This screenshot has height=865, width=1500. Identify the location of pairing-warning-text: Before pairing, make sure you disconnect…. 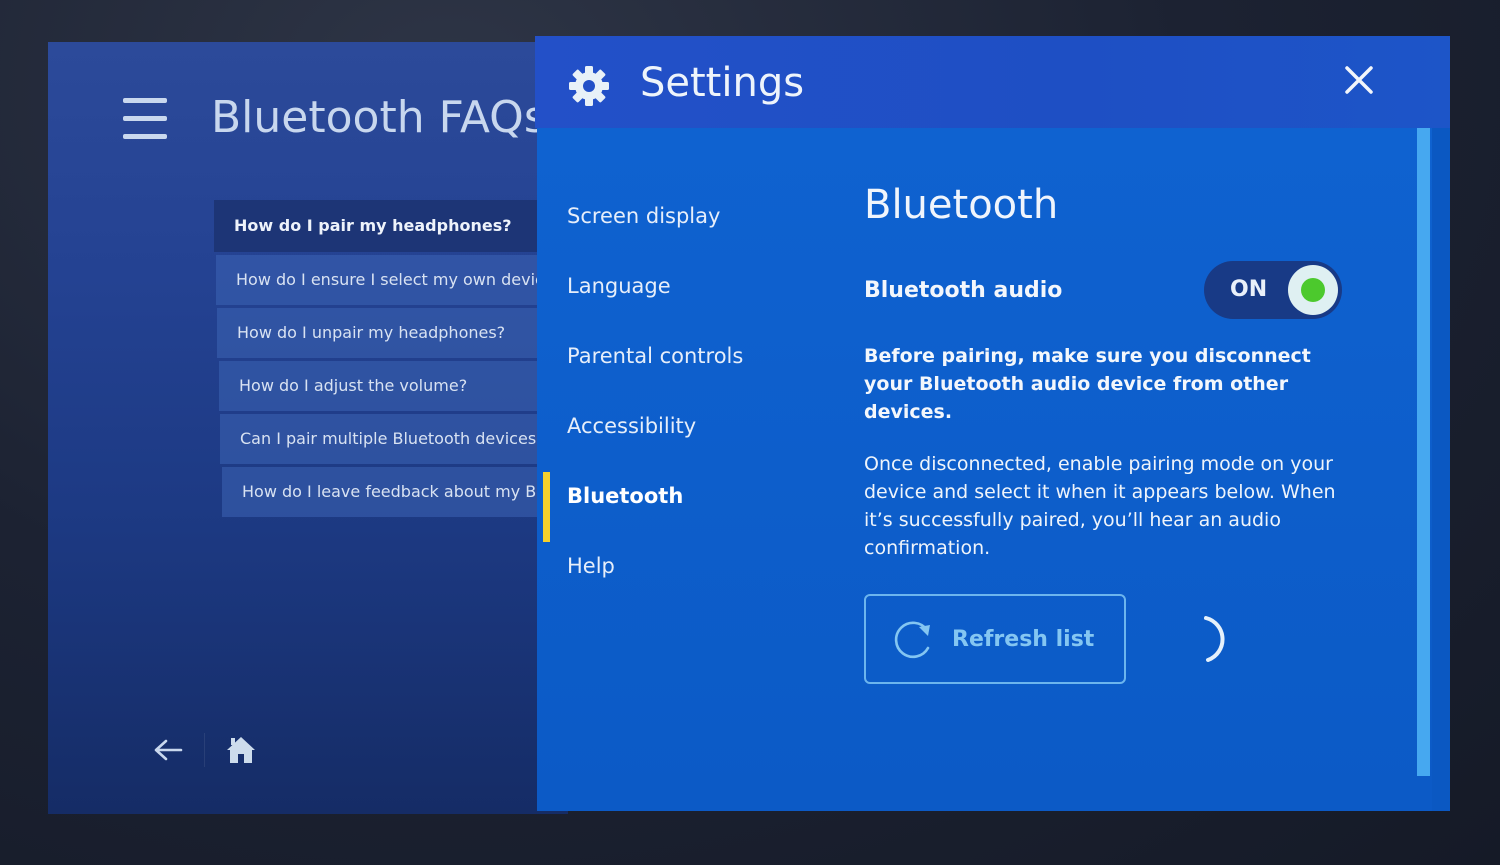
(1087, 384).